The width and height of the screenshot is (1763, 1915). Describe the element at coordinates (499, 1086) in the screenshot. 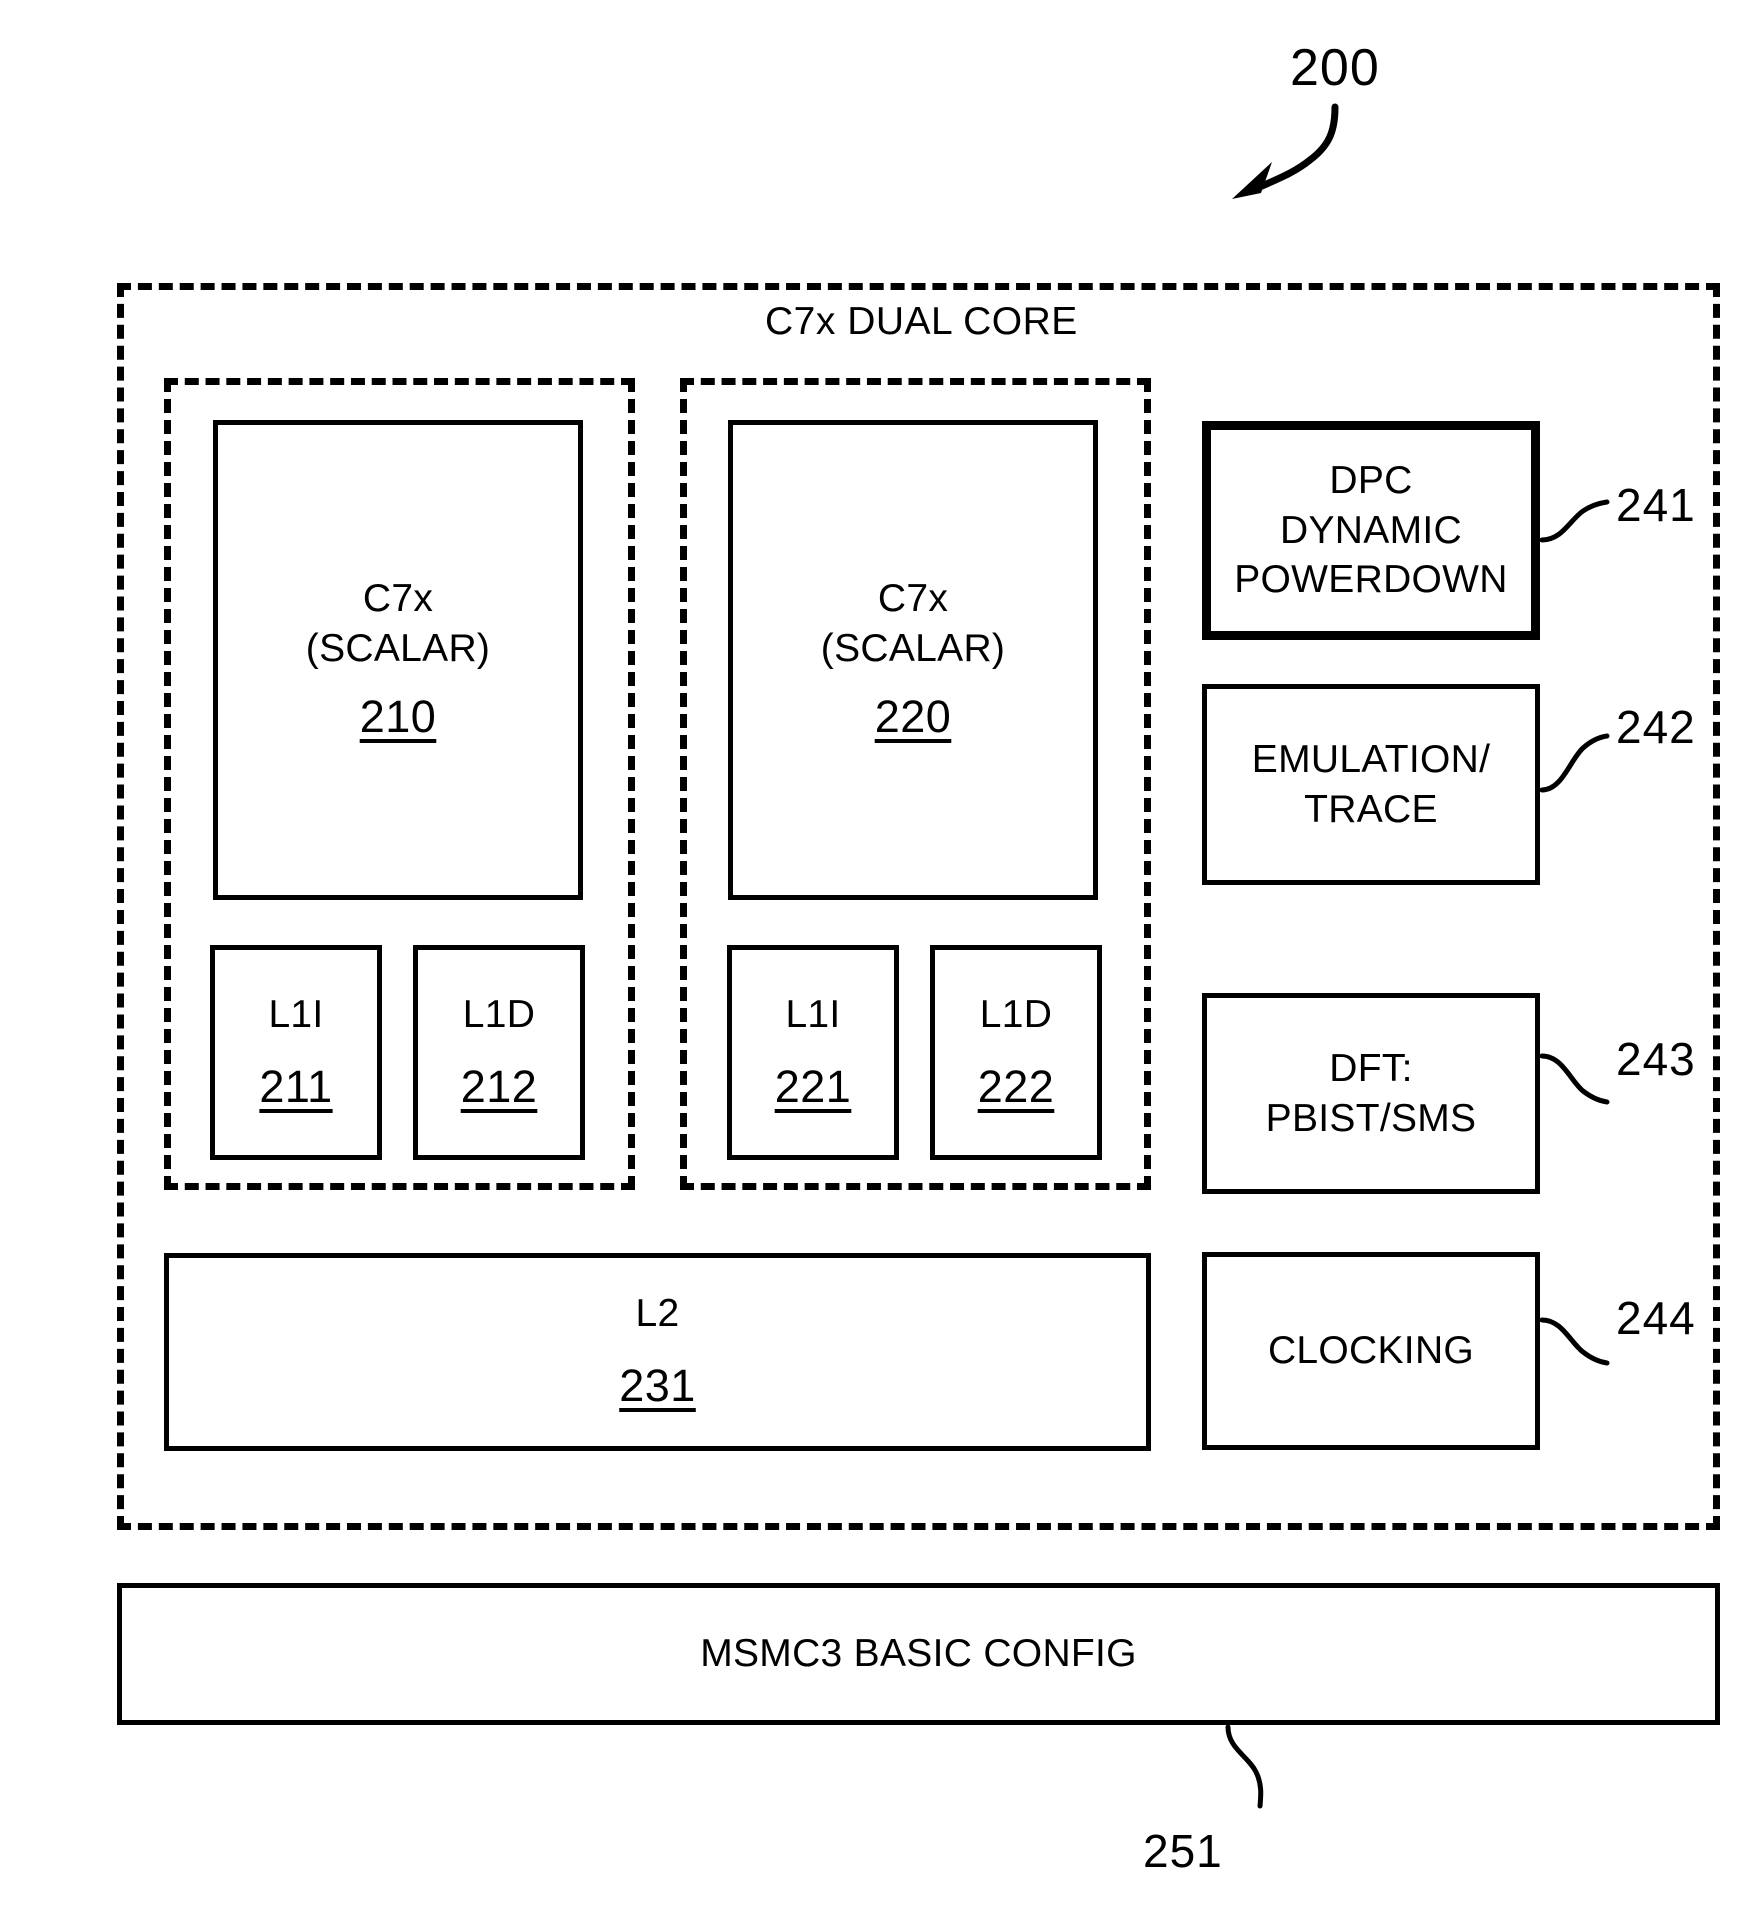

I see `l1d-ref-0: 212` at that location.